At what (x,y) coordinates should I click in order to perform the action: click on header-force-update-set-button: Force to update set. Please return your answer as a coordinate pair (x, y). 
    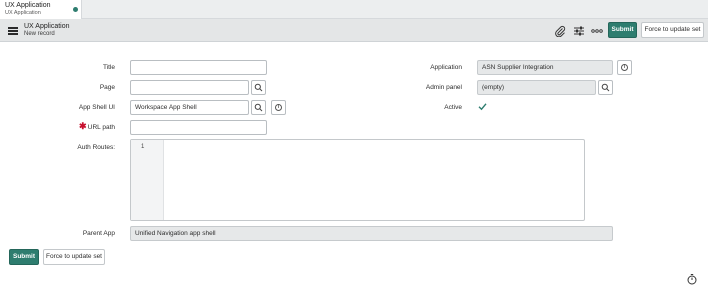
    Looking at the image, I should click on (672, 30).